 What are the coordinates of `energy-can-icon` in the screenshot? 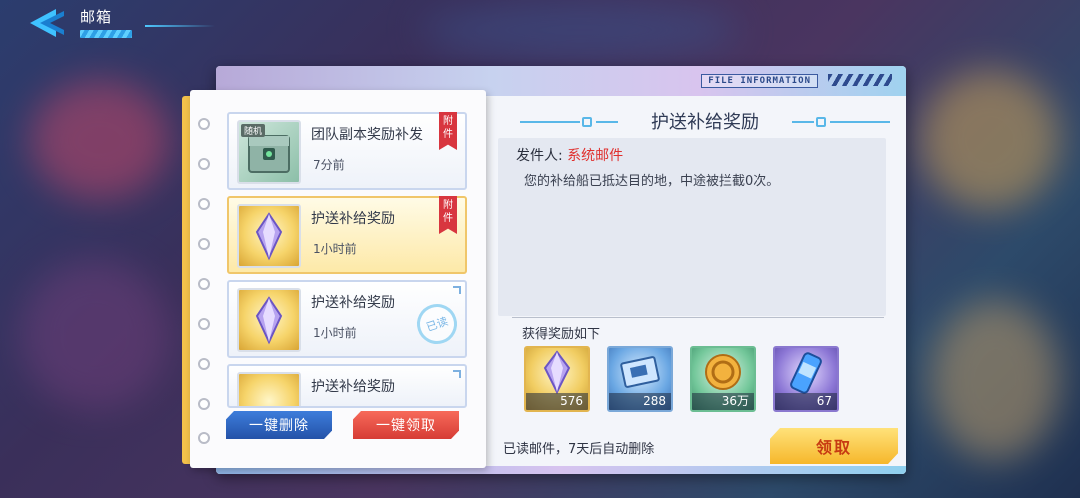 It's located at (806, 373).